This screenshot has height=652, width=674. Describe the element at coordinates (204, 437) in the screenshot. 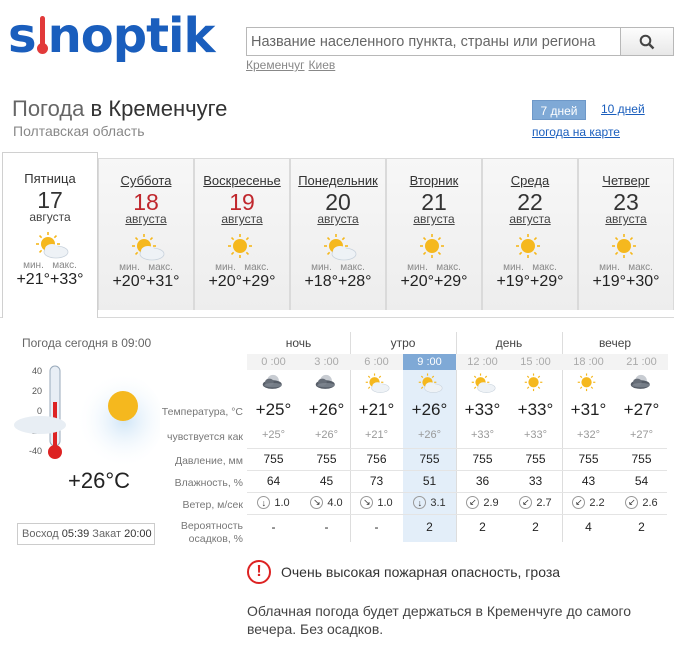

I see `row-label-feels: чувствуется как` at that location.